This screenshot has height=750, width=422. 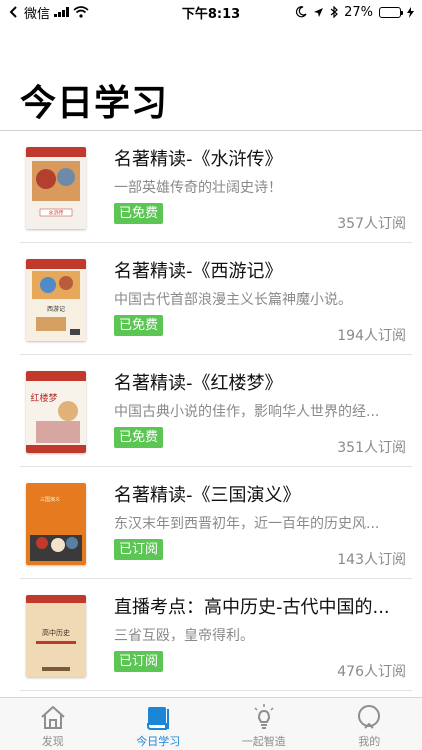 What do you see at coordinates (371, 448) in the screenshot?
I see `subscriber-count: 351人订阅` at bounding box center [371, 448].